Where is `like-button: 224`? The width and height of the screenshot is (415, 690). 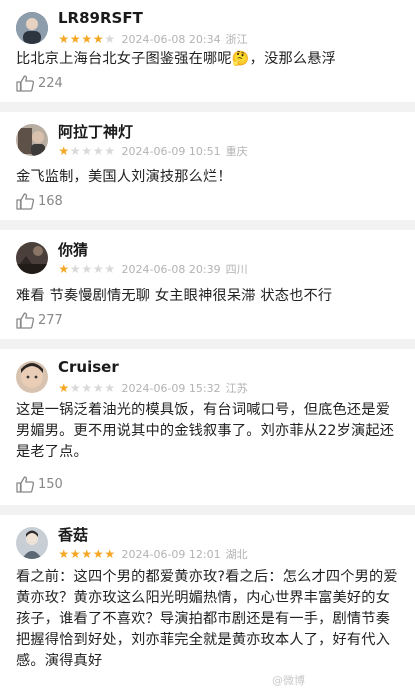
like-button: 224 is located at coordinates (39, 83).